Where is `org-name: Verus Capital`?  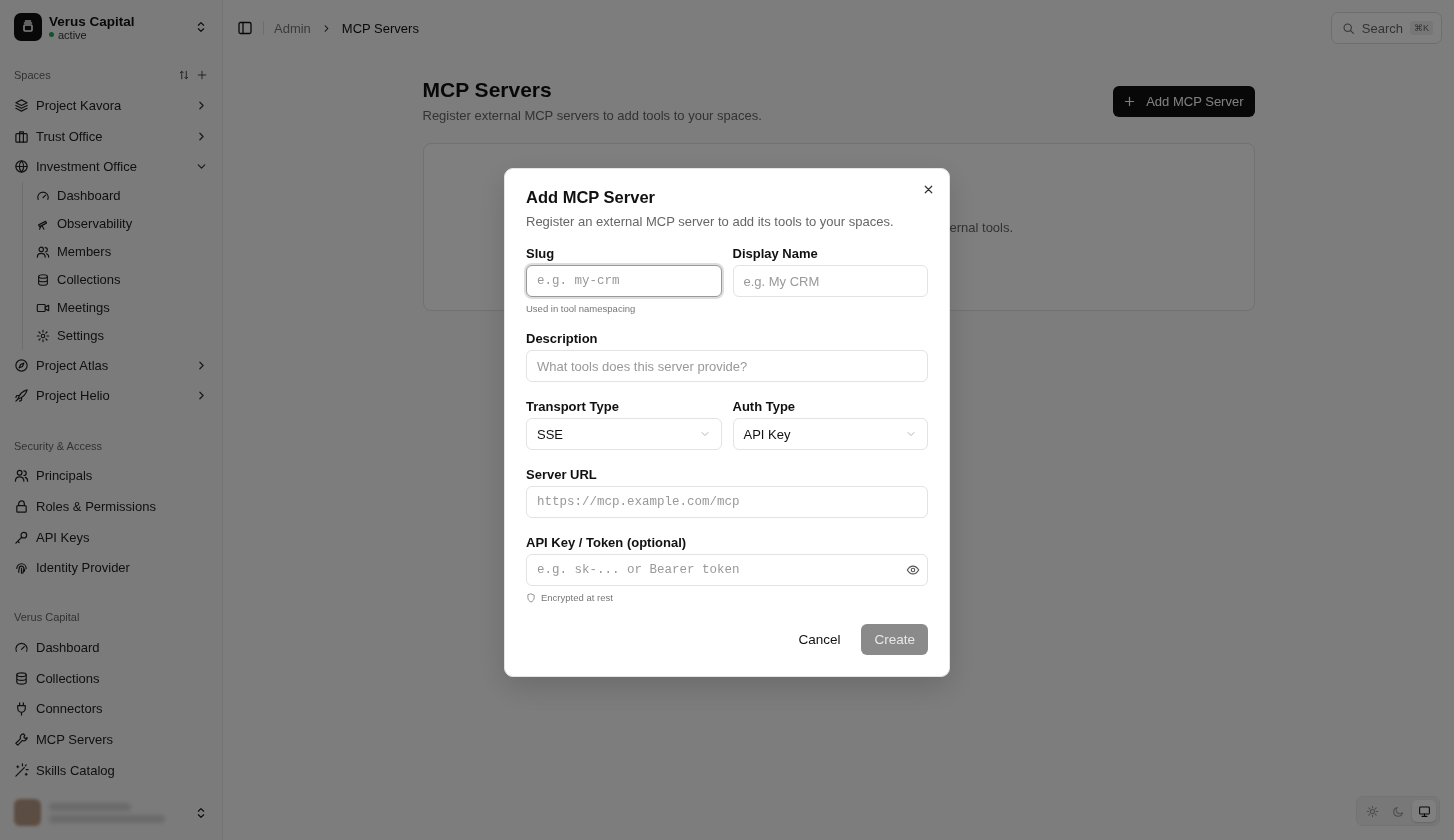 org-name: Verus Capital is located at coordinates (92, 21).